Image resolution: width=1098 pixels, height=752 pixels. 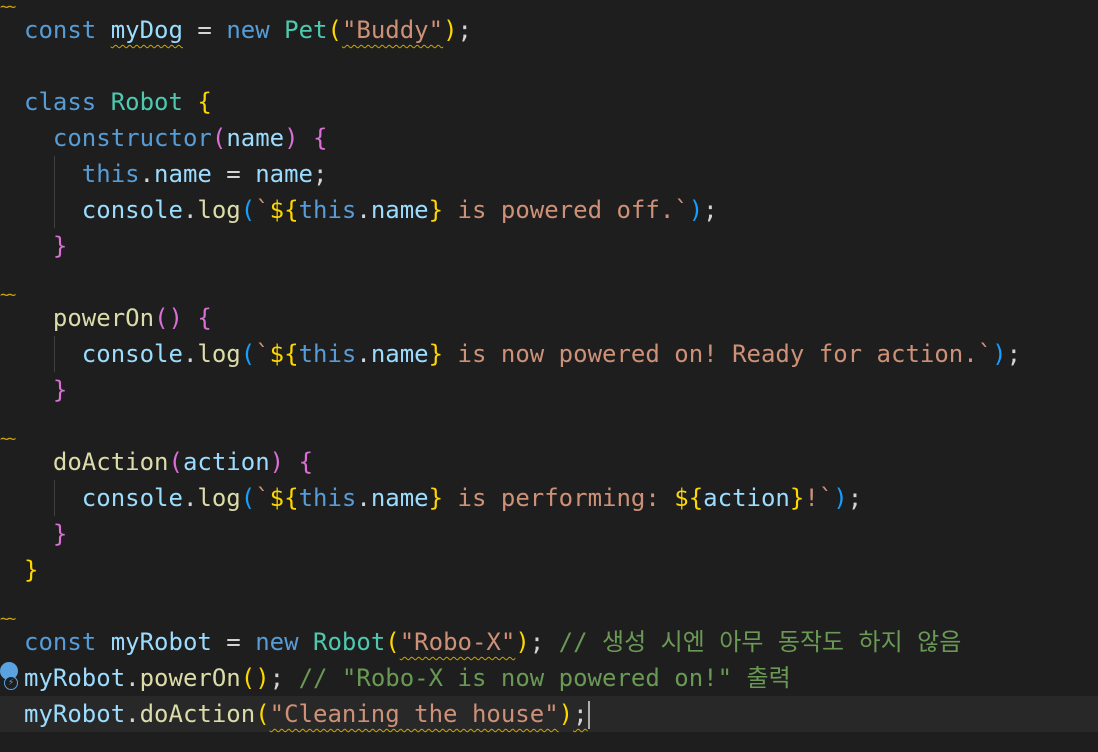 I want to click on code-line-5: this.name = name;, so click(x=176, y=174).